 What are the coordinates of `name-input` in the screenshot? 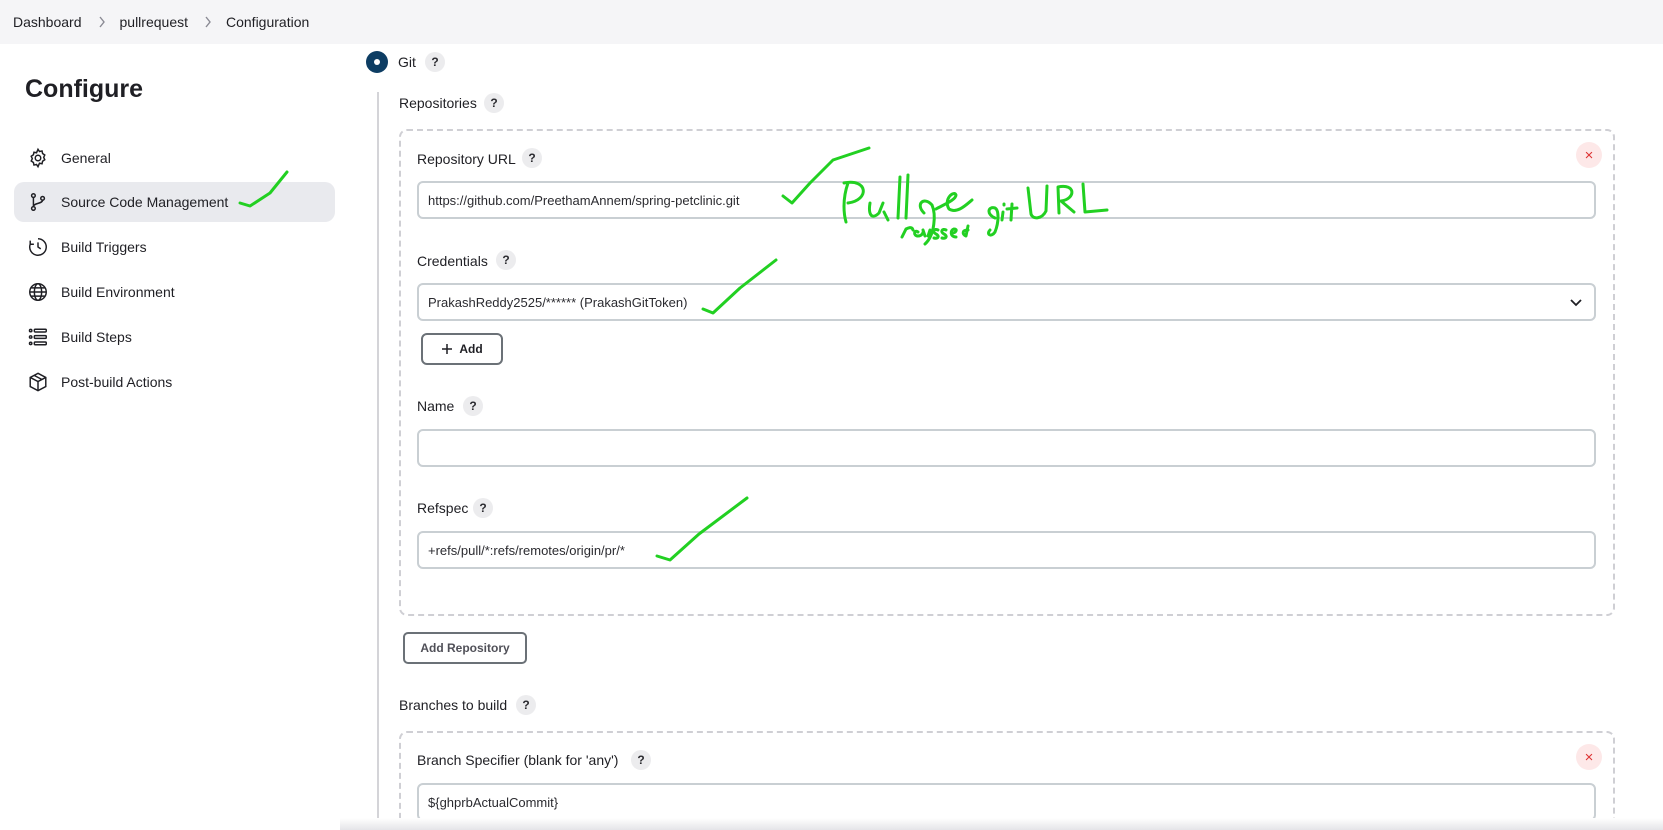 It's located at (1006, 448).